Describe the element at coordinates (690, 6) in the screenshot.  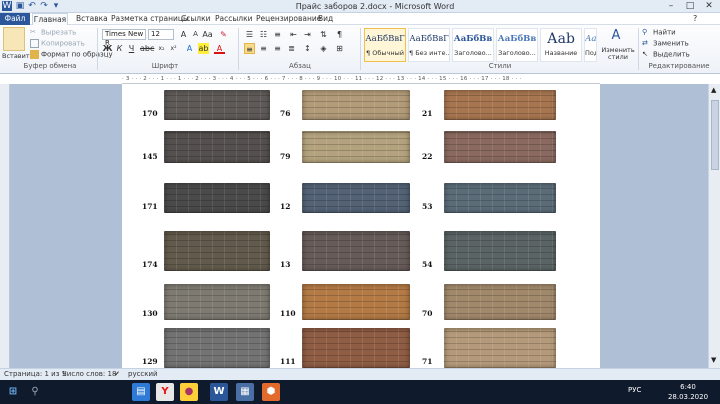
I see `maximize-button: □` at that location.